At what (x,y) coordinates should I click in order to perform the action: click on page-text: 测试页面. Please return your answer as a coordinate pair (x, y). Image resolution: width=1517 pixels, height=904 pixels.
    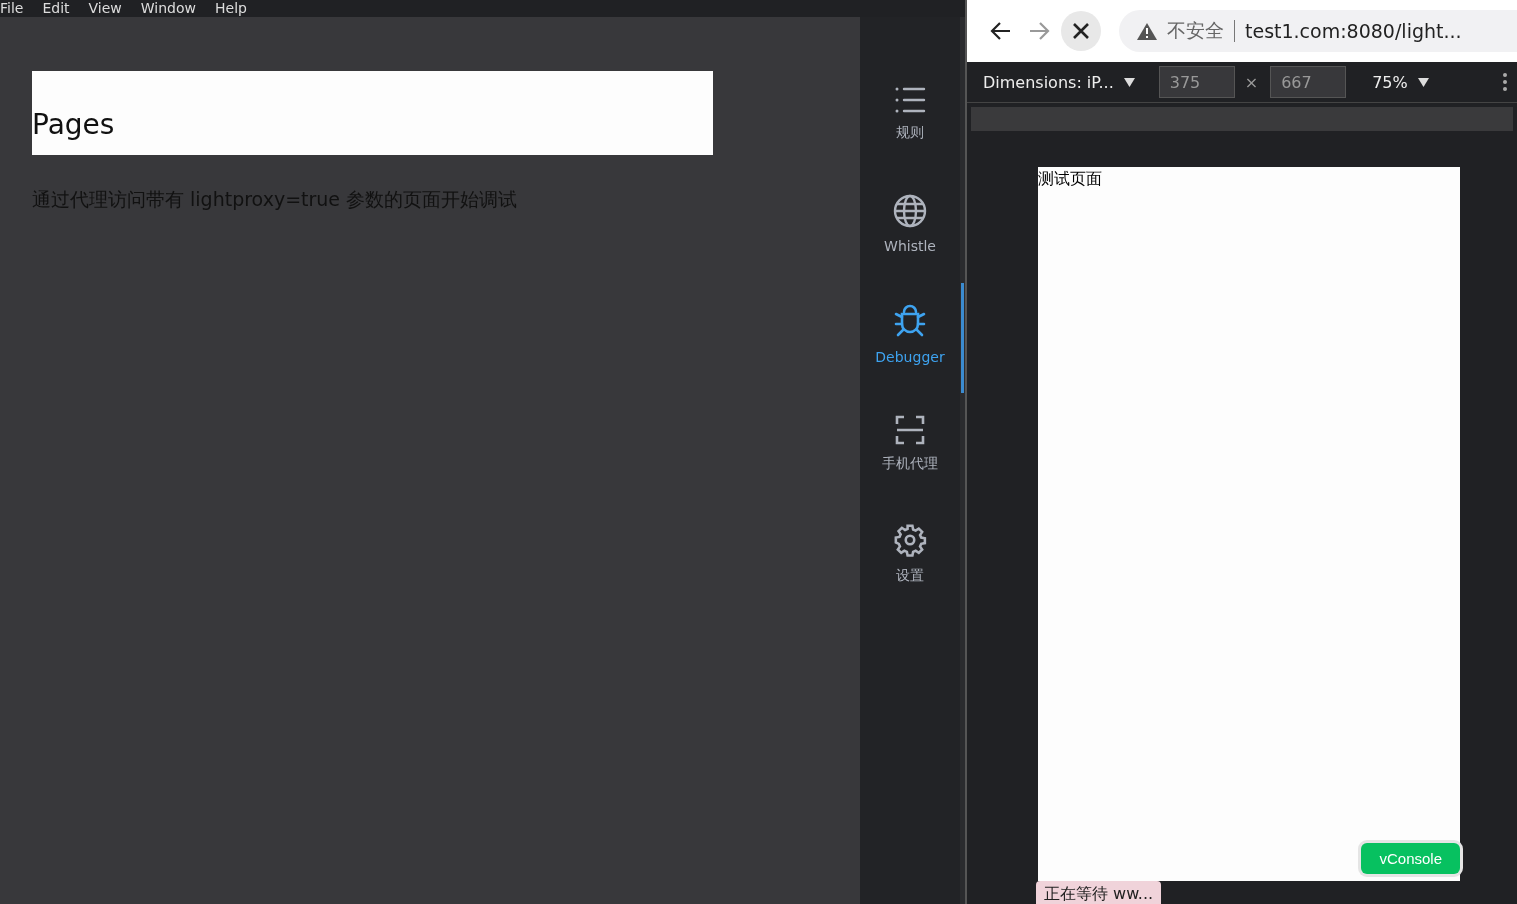
    Looking at the image, I should click on (1070, 179).